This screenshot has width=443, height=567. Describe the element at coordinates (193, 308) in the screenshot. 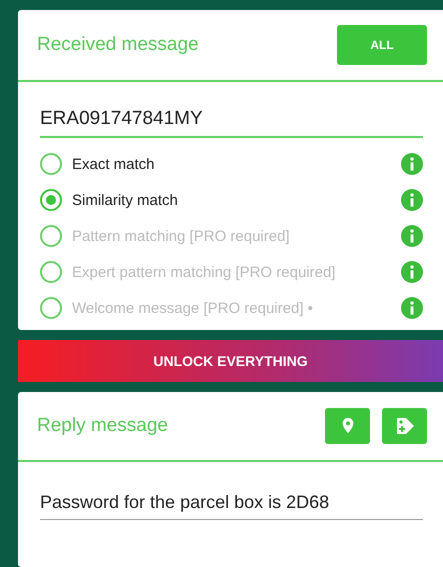

I see `option-label: Welcome message [PRO required] •` at that location.